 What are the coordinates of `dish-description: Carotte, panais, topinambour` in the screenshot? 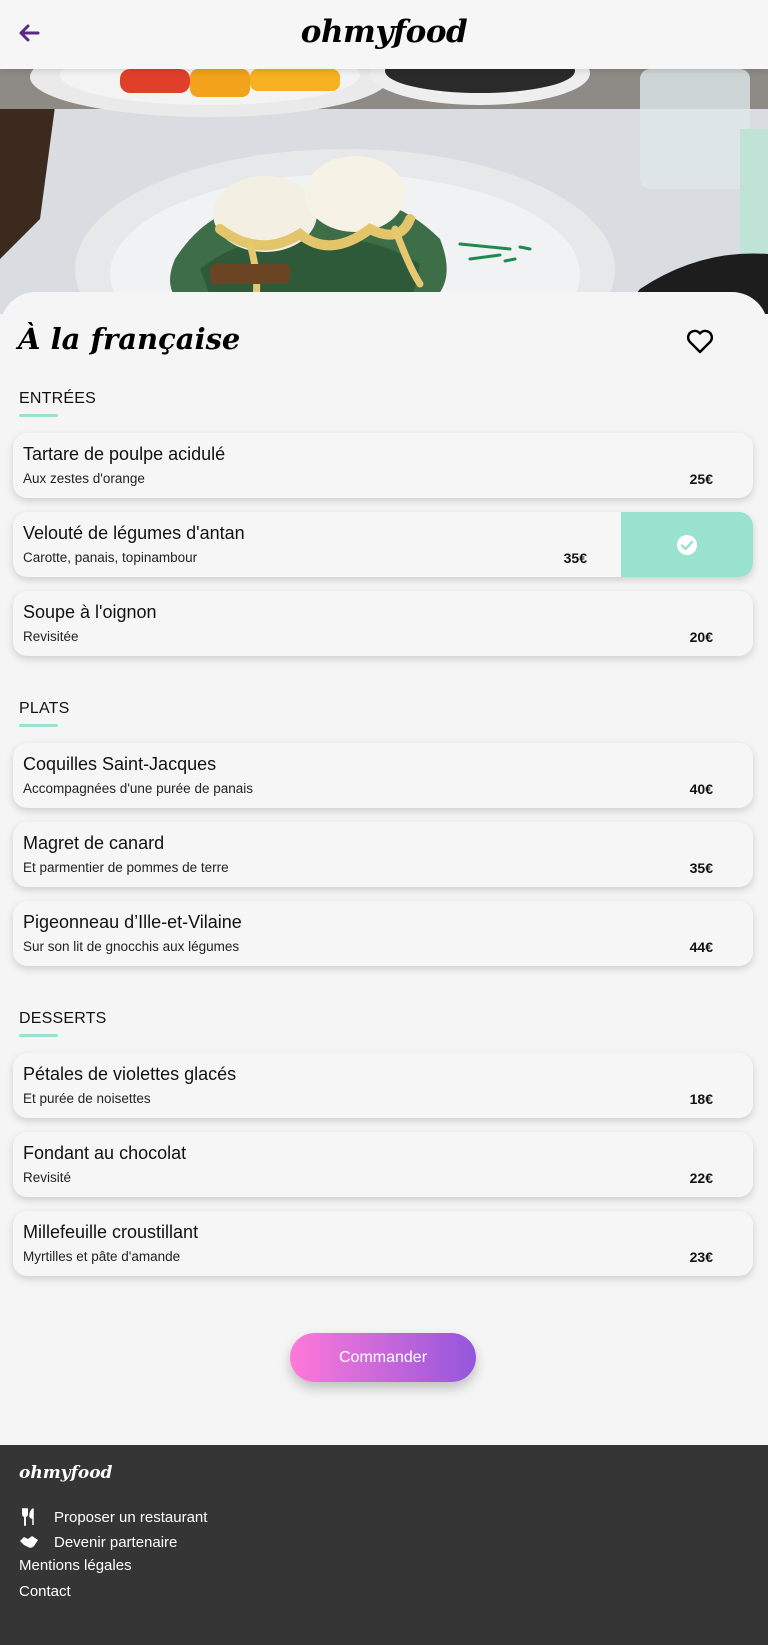 It's located at (110, 557).